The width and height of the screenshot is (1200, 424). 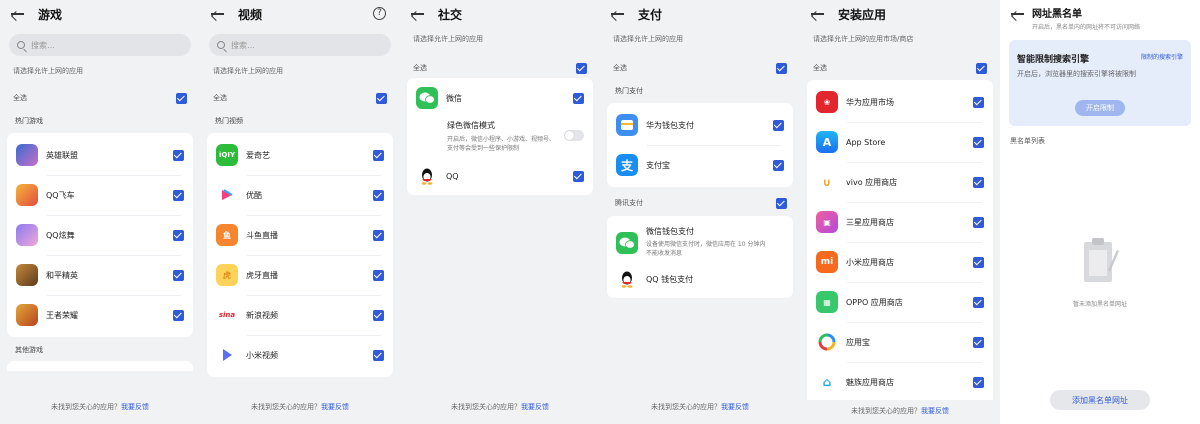 I want to click on app-name: 优酷, so click(x=254, y=195).